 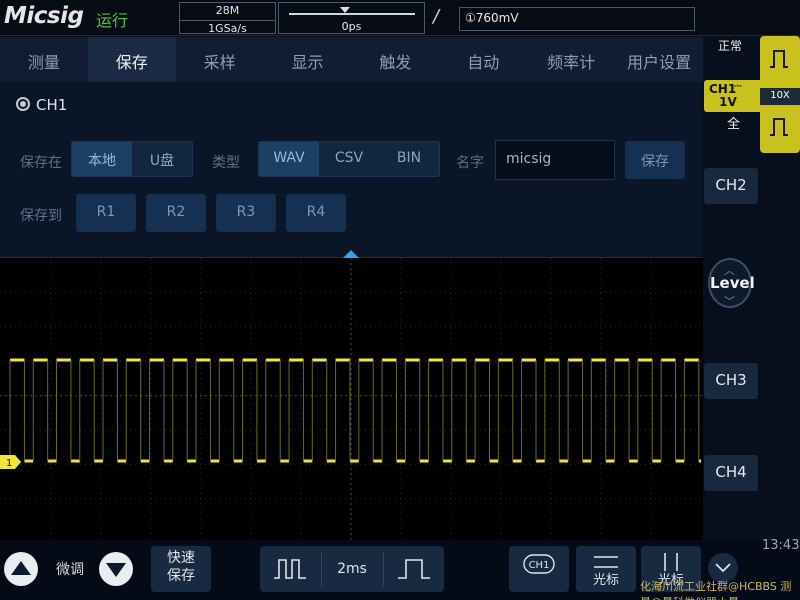 What do you see at coordinates (70, 570) in the screenshot?
I see `fine-adjust-label: 微调` at bounding box center [70, 570].